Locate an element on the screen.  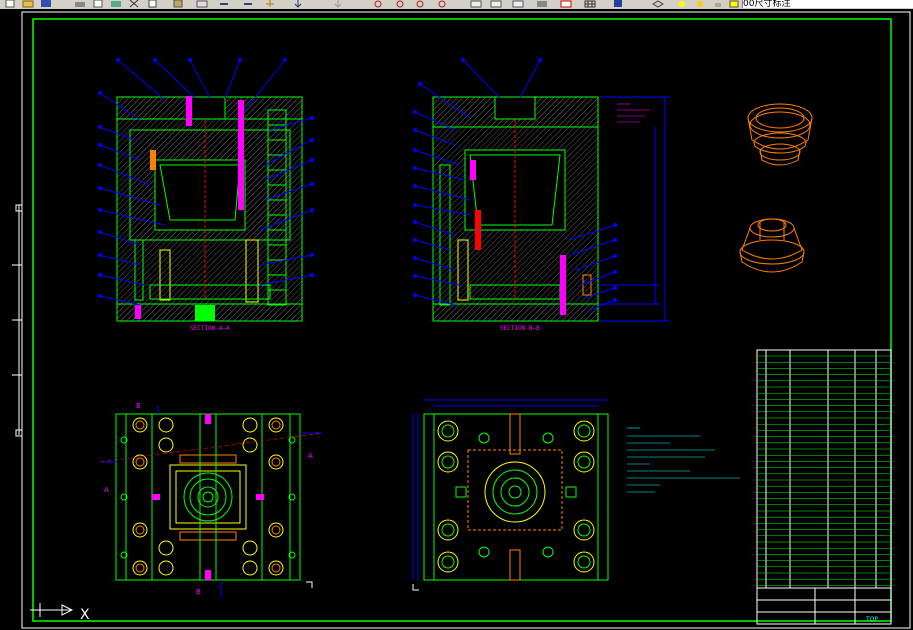
open-icon is located at coordinates (28, 4).